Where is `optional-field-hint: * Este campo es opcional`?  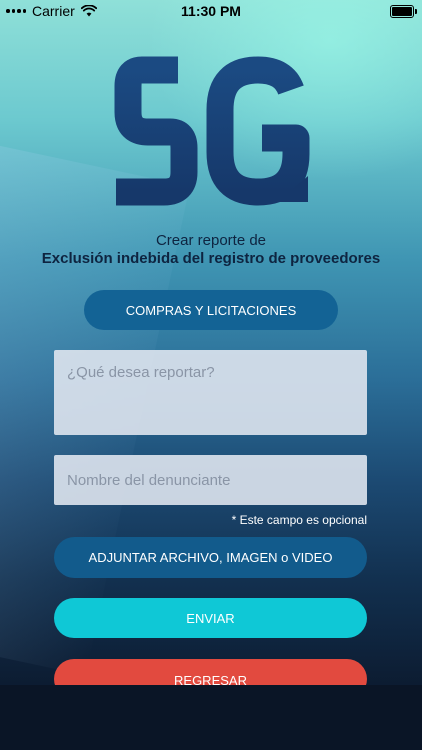 optional-field-hint: * Este campo es opcional is located at coordinates (299, 520).